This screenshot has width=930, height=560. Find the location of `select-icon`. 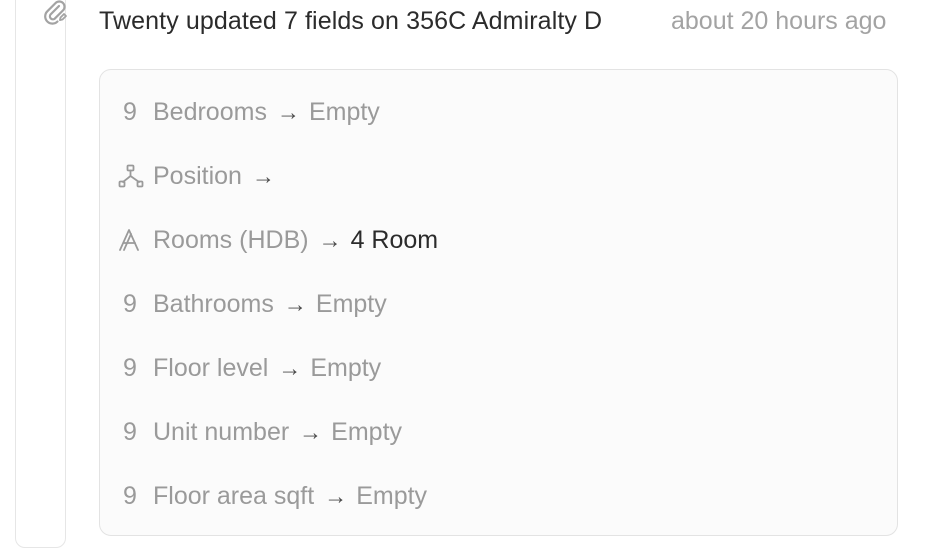

select-icon is located at coordinates (133, 240).